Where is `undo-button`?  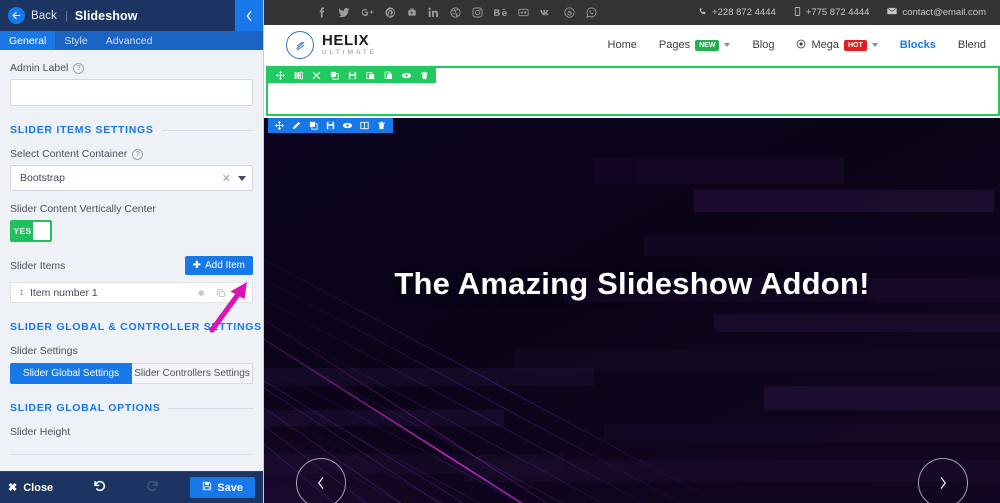
undo-button is located at coordinates (100, 488).